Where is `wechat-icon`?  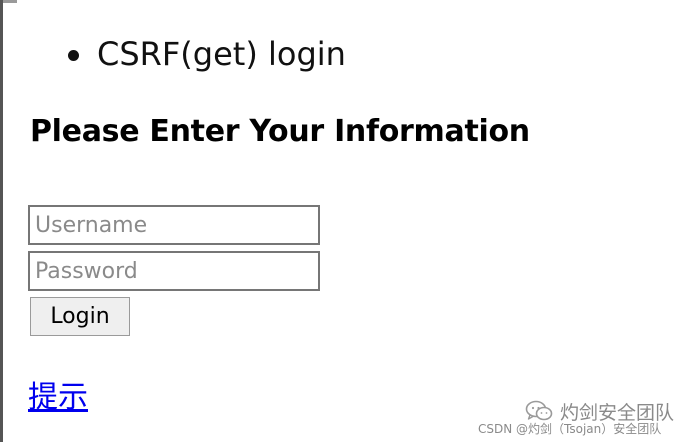
wechat-icon is located at coordinates (539, 410).